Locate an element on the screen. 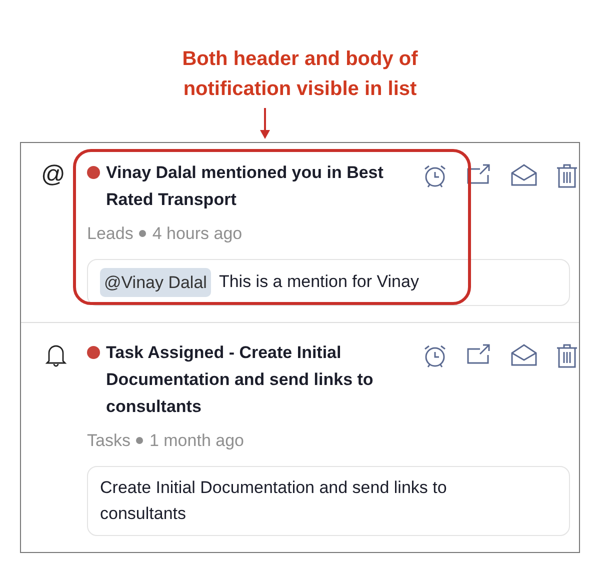 The width and height of the screenshot is (600, 578). message-text: This is a mention for Vinay is located at coordinates (318, 282).